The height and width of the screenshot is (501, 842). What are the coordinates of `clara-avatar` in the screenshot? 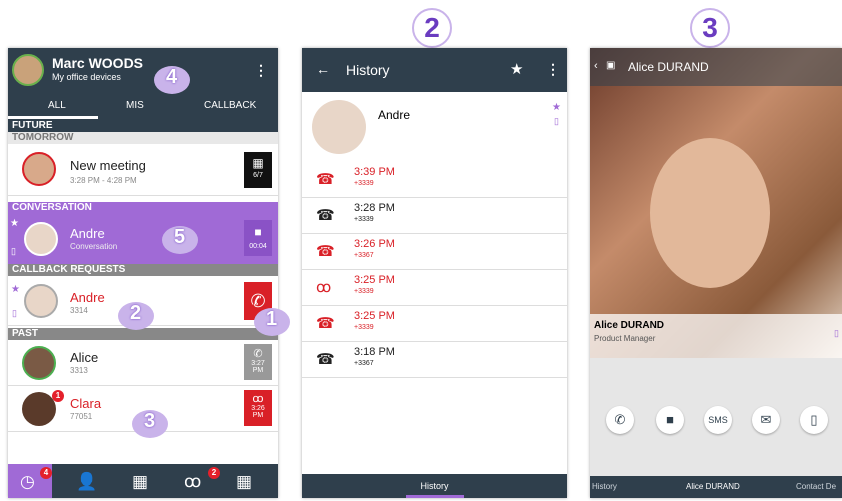 It's located at (39, 409).